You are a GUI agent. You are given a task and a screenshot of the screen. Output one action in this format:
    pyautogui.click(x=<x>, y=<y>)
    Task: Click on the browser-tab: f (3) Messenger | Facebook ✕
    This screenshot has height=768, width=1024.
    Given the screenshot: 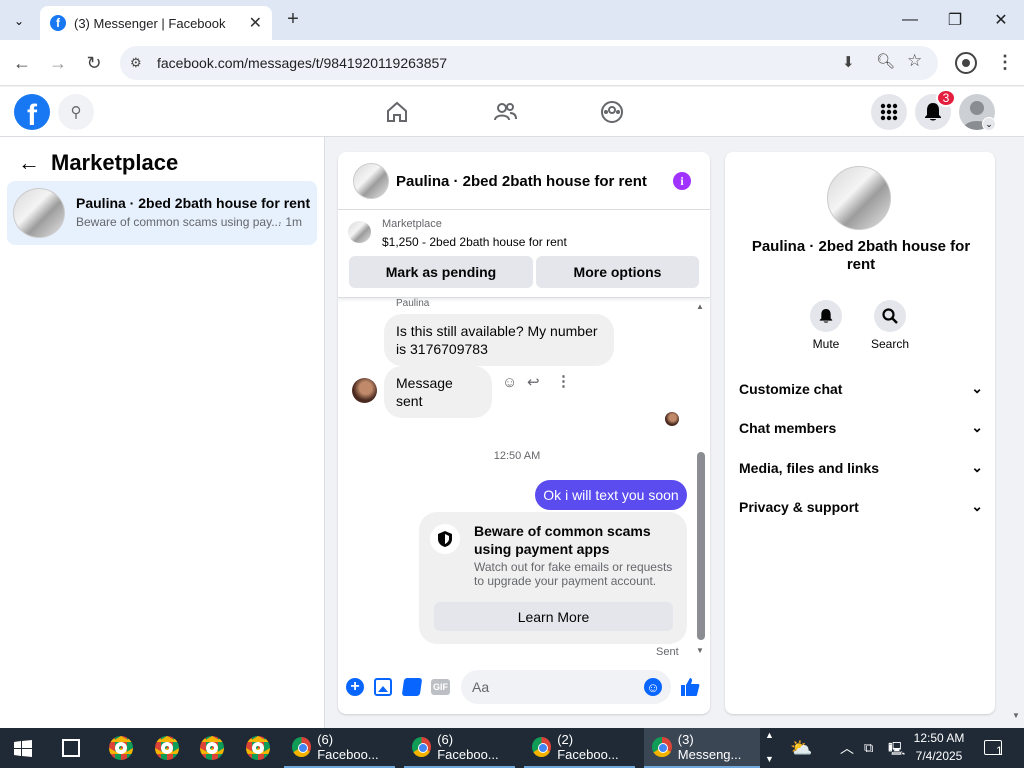 What is the action you would take?
    pyautogui.click(x=156, y=23)
    